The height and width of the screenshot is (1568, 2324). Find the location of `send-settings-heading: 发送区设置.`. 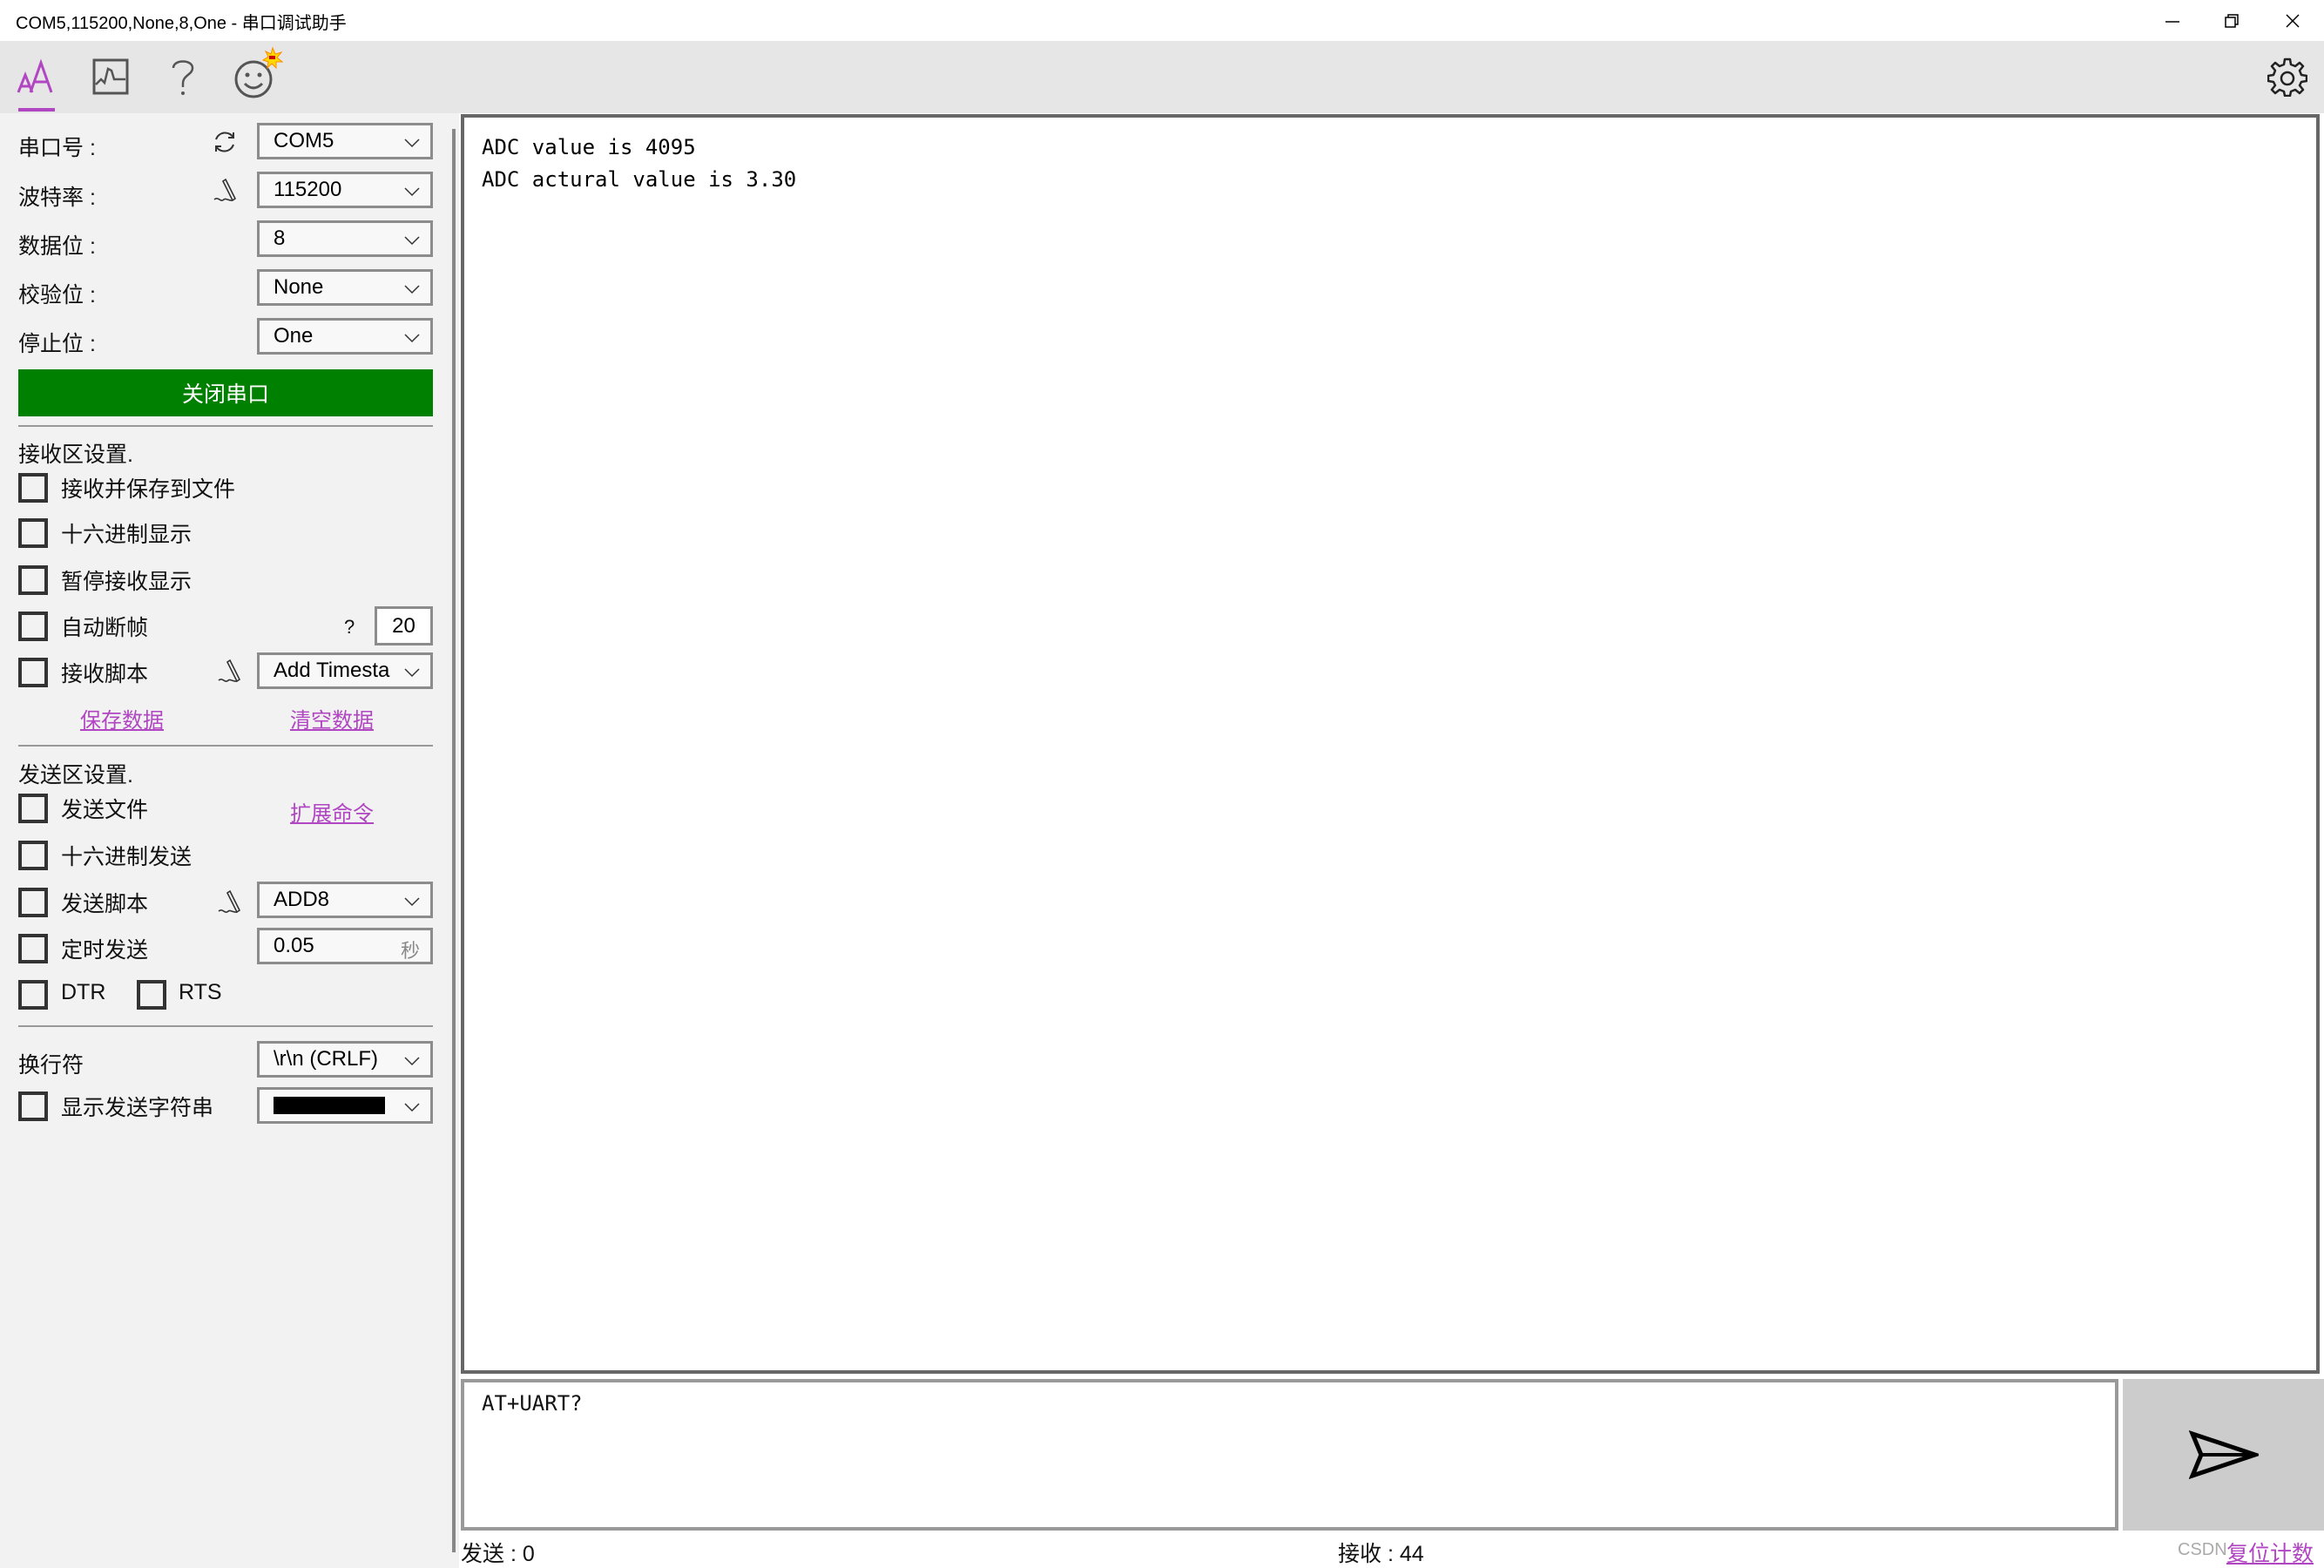

send-settings-heading: 发送区设置. is located at coordinates (75, 775).